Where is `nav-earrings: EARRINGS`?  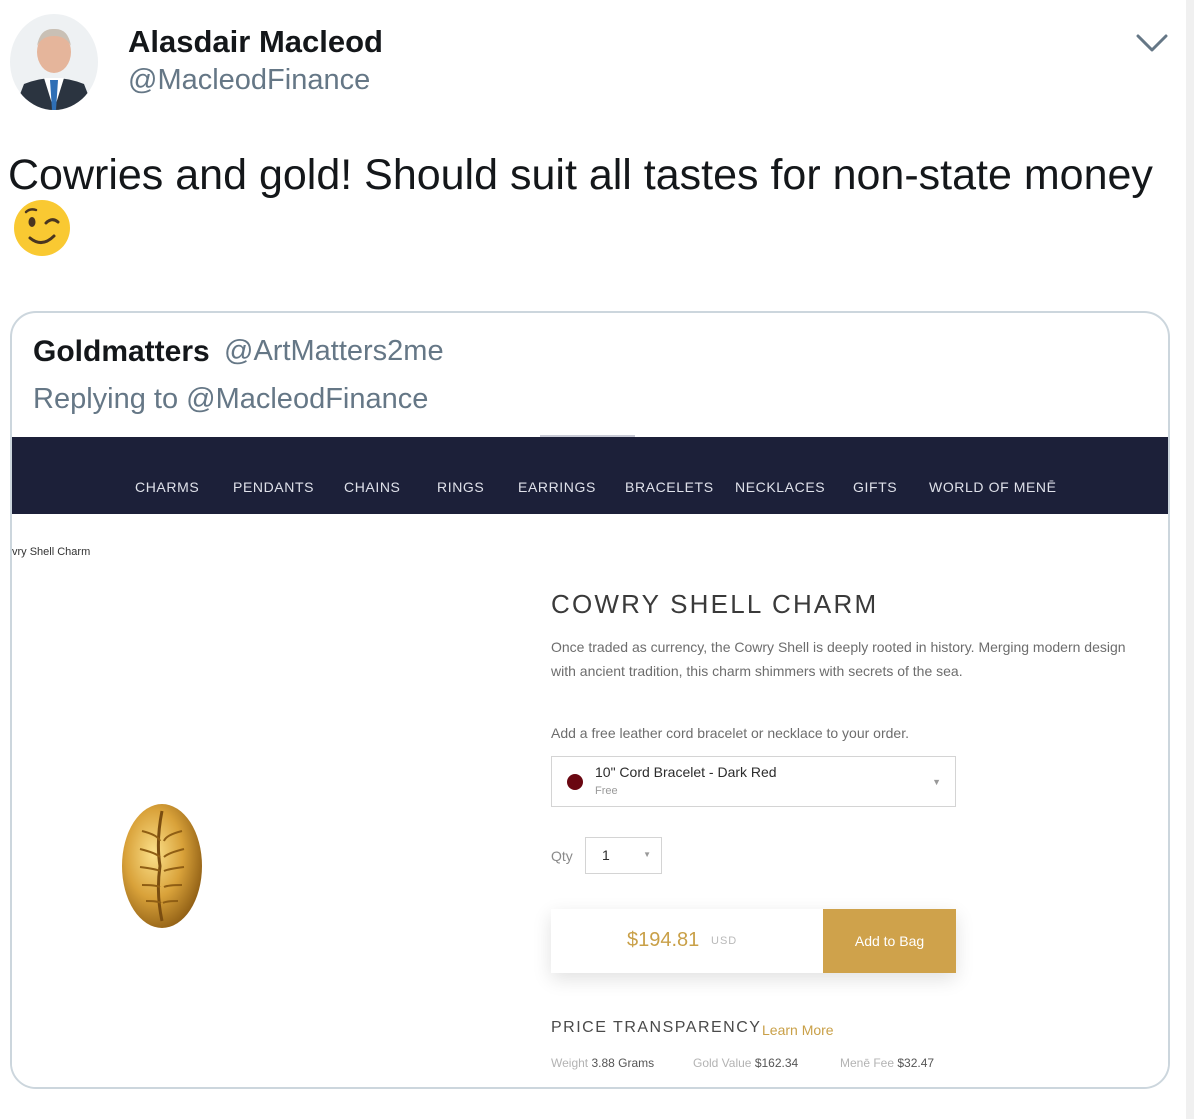 nav-earrings: EARRINGS is located at coordinates (557, 487).